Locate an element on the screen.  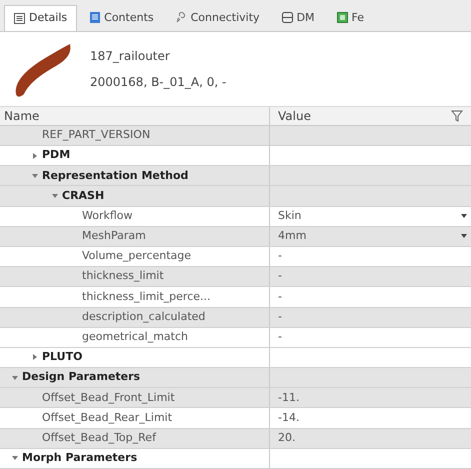
tab: Fe is located at coordinates (351, 17).